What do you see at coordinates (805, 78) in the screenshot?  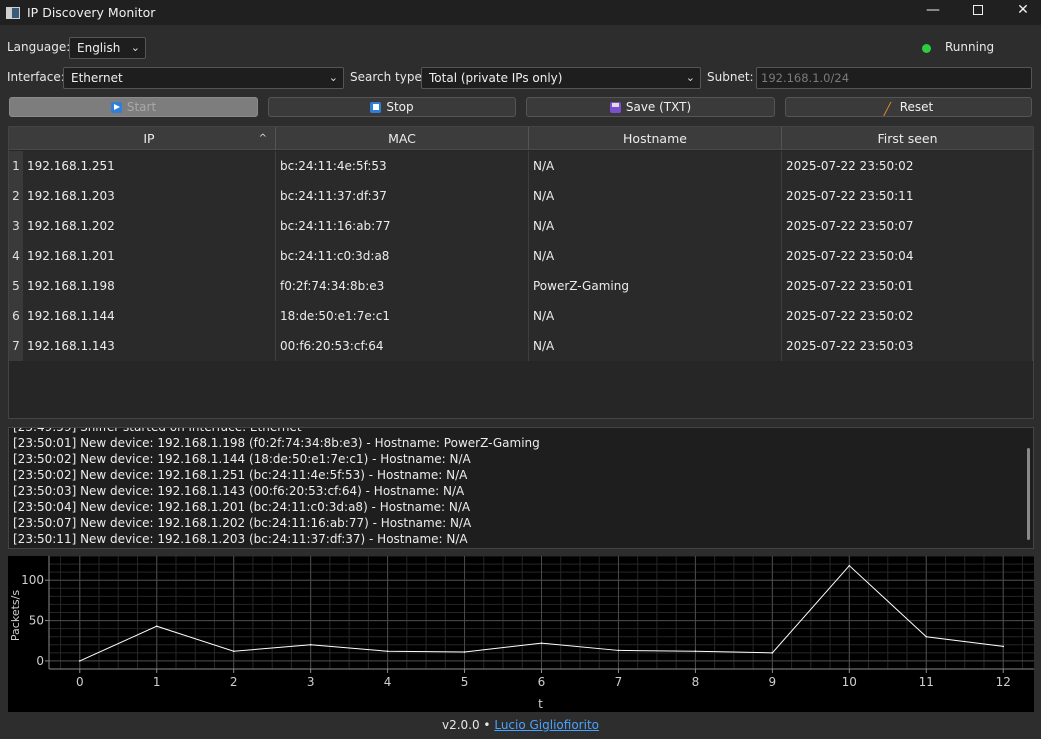 I see `subnet-placeholder: 192.168.1.0/24` at bounding box center [805, 78].